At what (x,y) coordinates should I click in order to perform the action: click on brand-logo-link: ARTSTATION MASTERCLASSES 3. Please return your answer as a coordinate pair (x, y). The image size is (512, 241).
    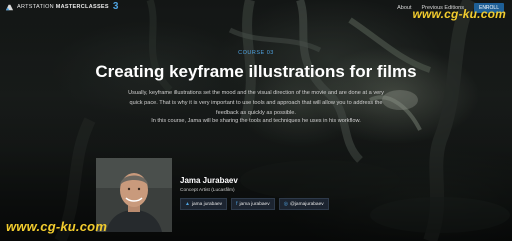
    Looking at the image, I should click on (61, 7).